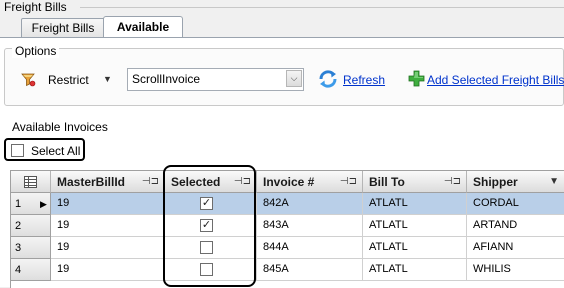 This screenshot has width=564, height=288. I want to click on restrict-button: Restrict, so click(68, 80).